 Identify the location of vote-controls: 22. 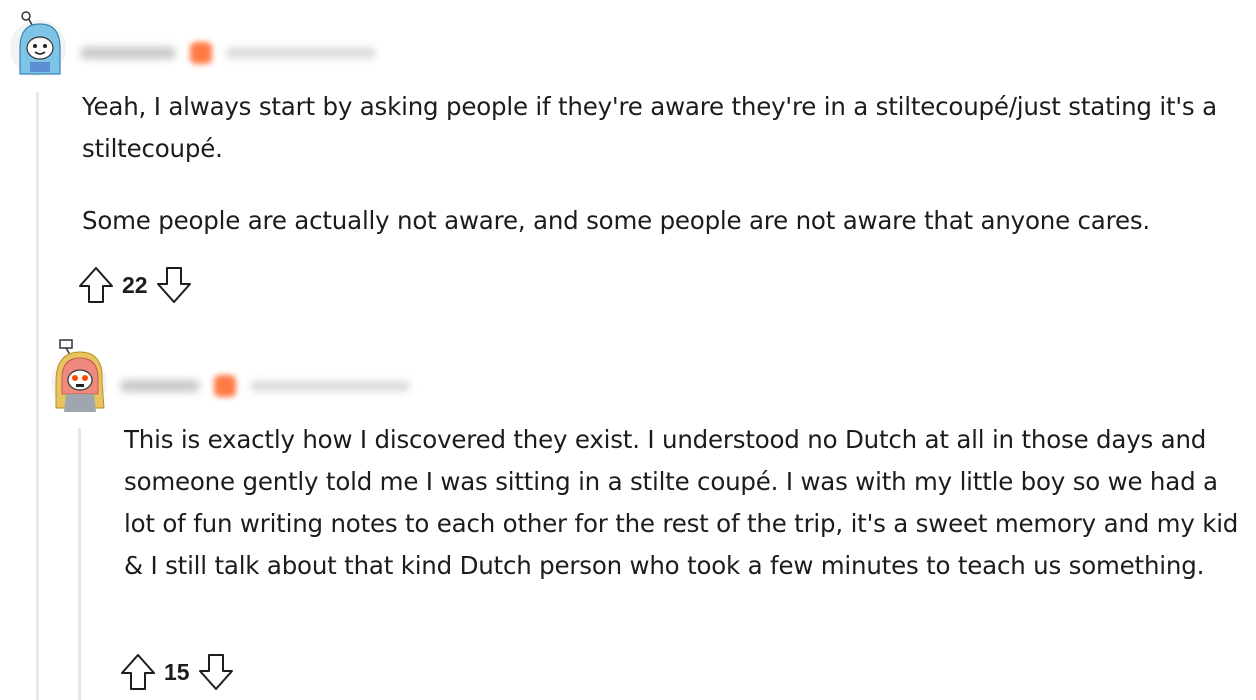
(135, 285).